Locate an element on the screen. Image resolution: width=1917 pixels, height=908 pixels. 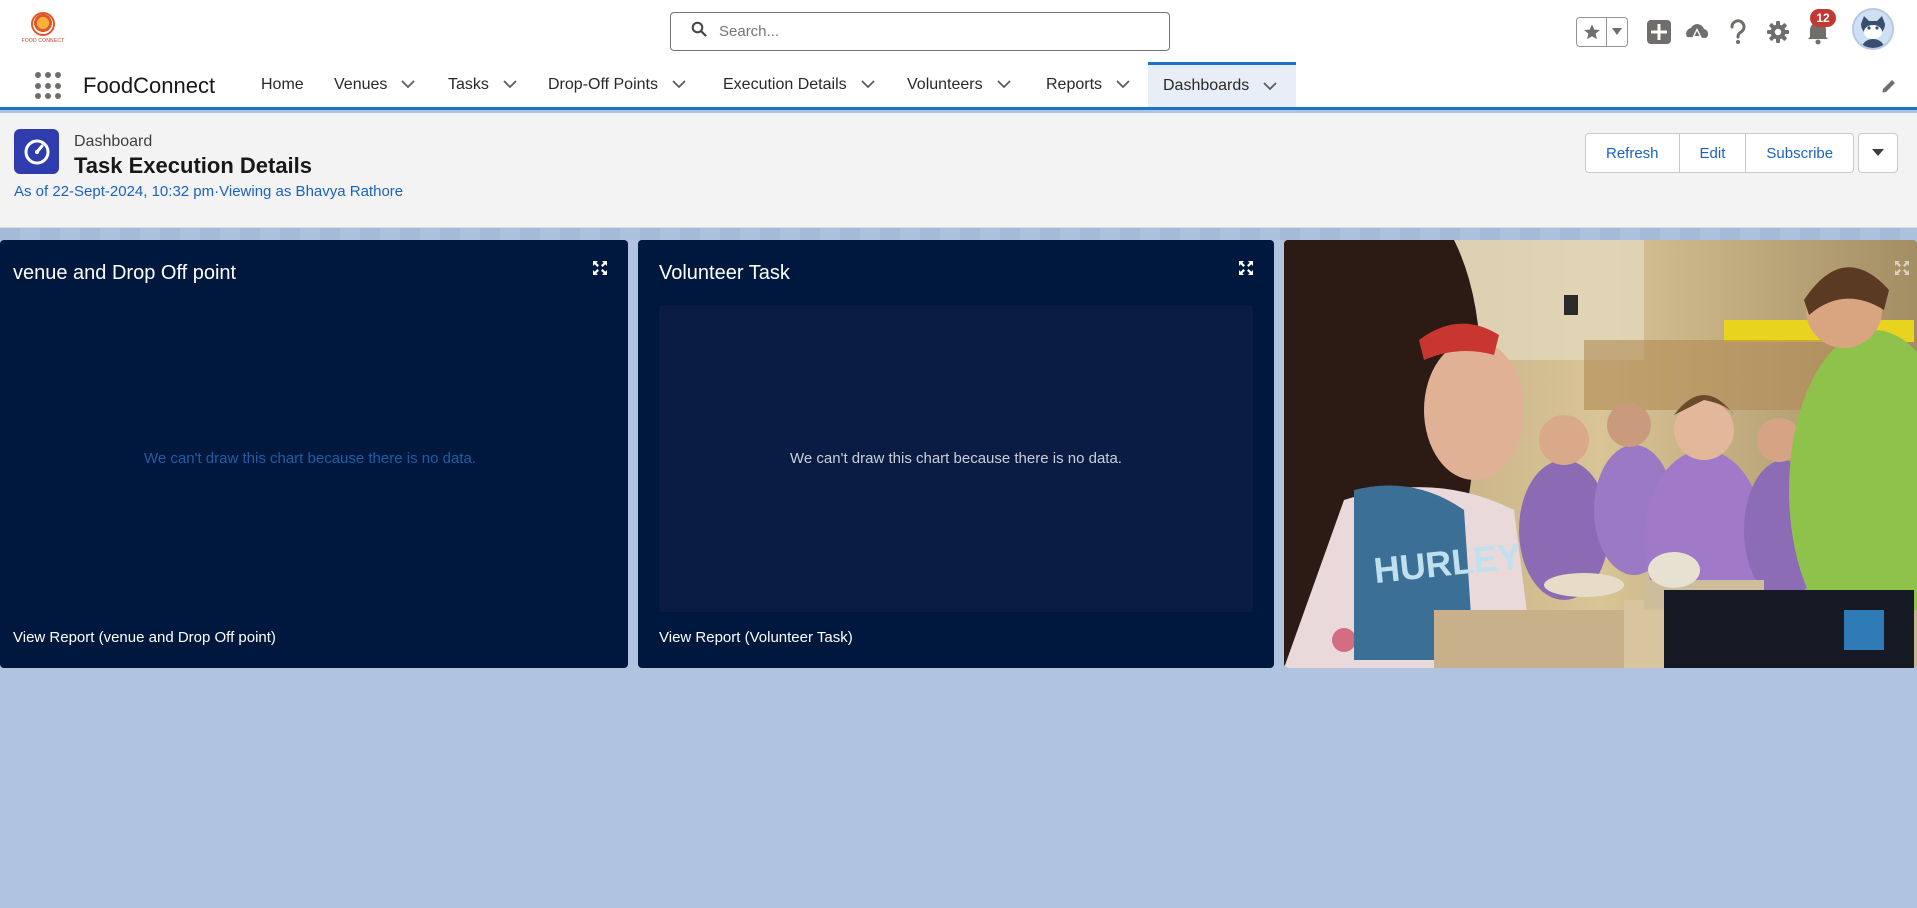
nav-item-venues: Venues is located at coordinates (375, 84).